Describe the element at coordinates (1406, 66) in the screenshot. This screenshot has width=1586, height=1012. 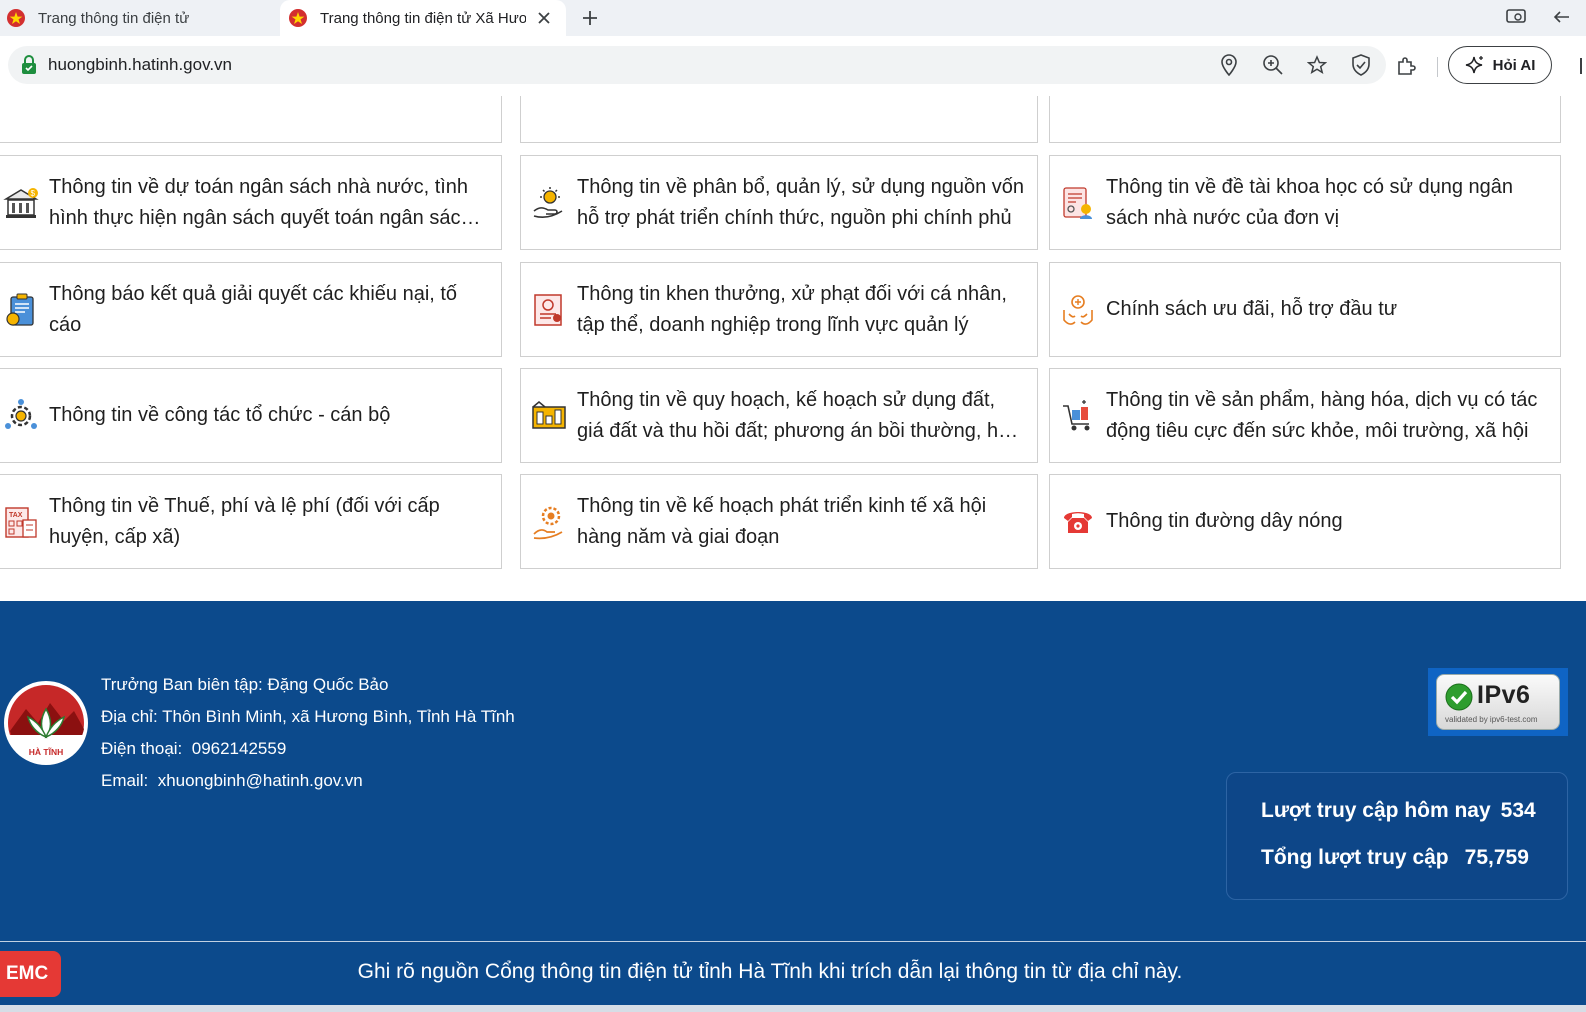
I see `extensions-icon` at that location.